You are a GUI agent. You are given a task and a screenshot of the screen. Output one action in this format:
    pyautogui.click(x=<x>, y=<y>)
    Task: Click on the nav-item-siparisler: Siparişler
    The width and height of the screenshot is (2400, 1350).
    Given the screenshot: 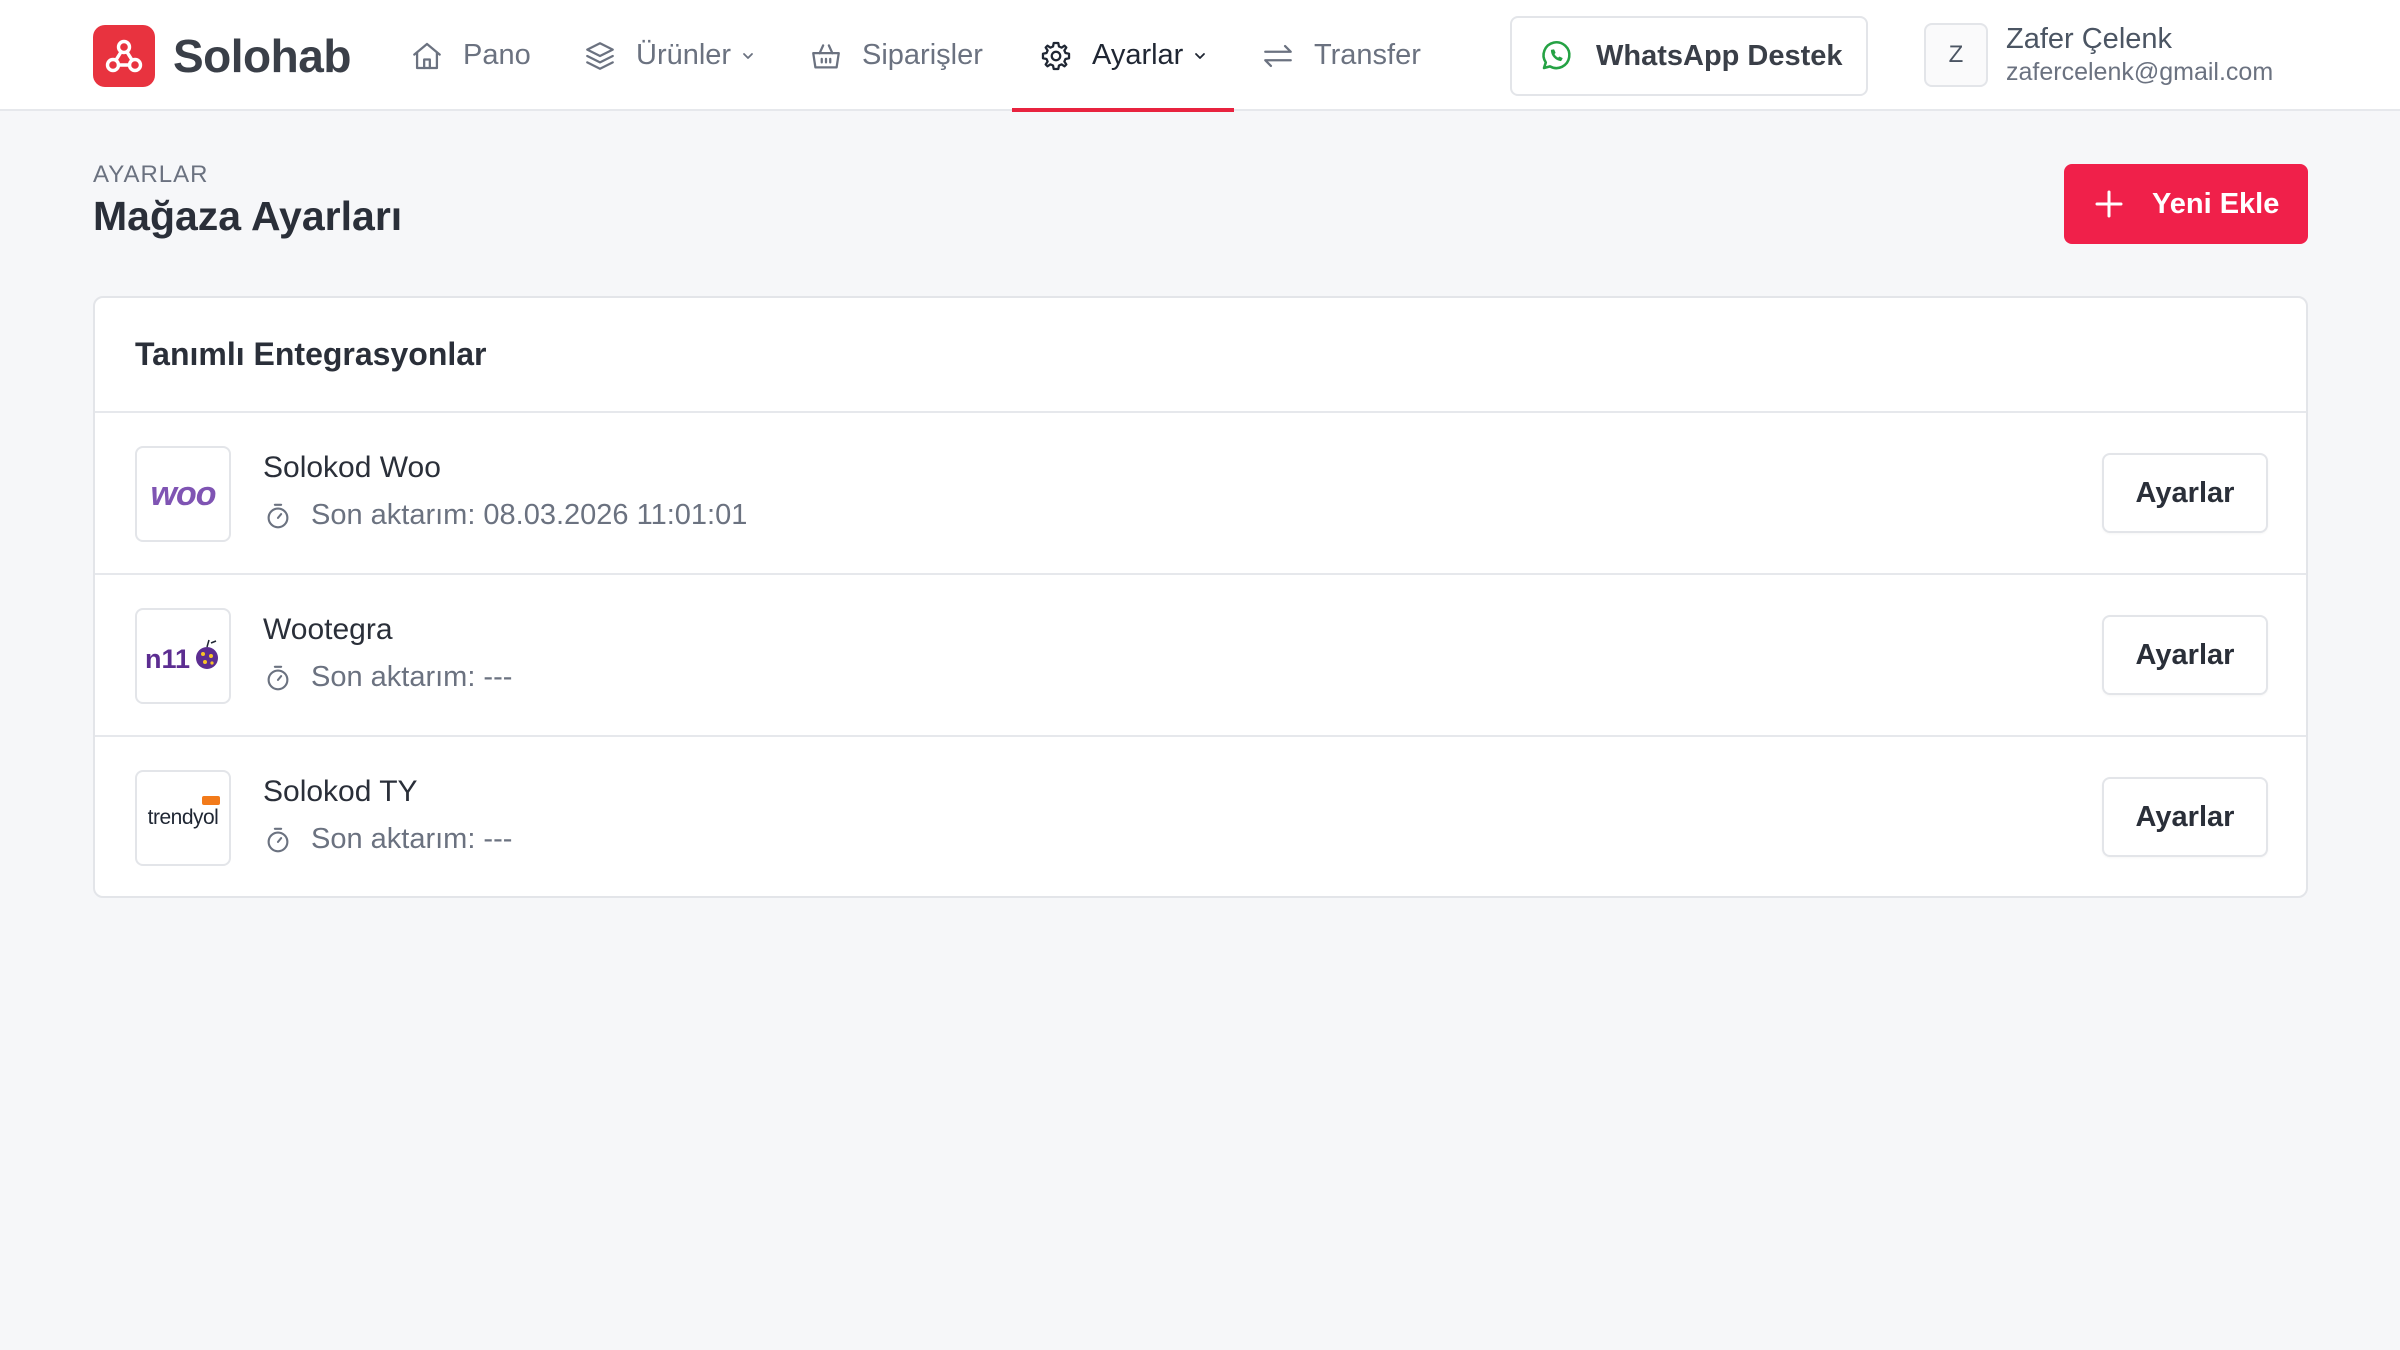 What is the action you would take?
    pyautogui.click(x=895, y=55)
    